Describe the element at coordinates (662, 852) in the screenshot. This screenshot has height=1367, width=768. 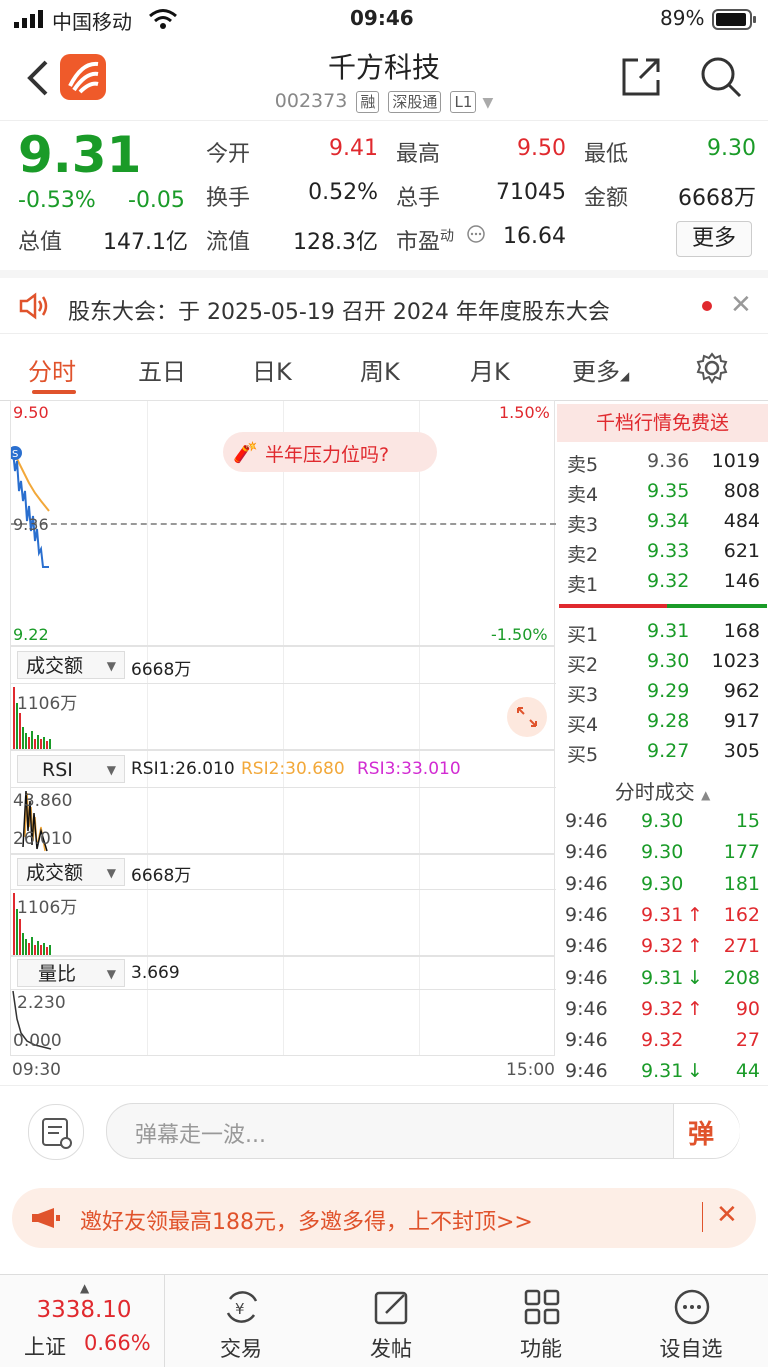
I see `tick-row: 9:46 9.30 177` at that location.